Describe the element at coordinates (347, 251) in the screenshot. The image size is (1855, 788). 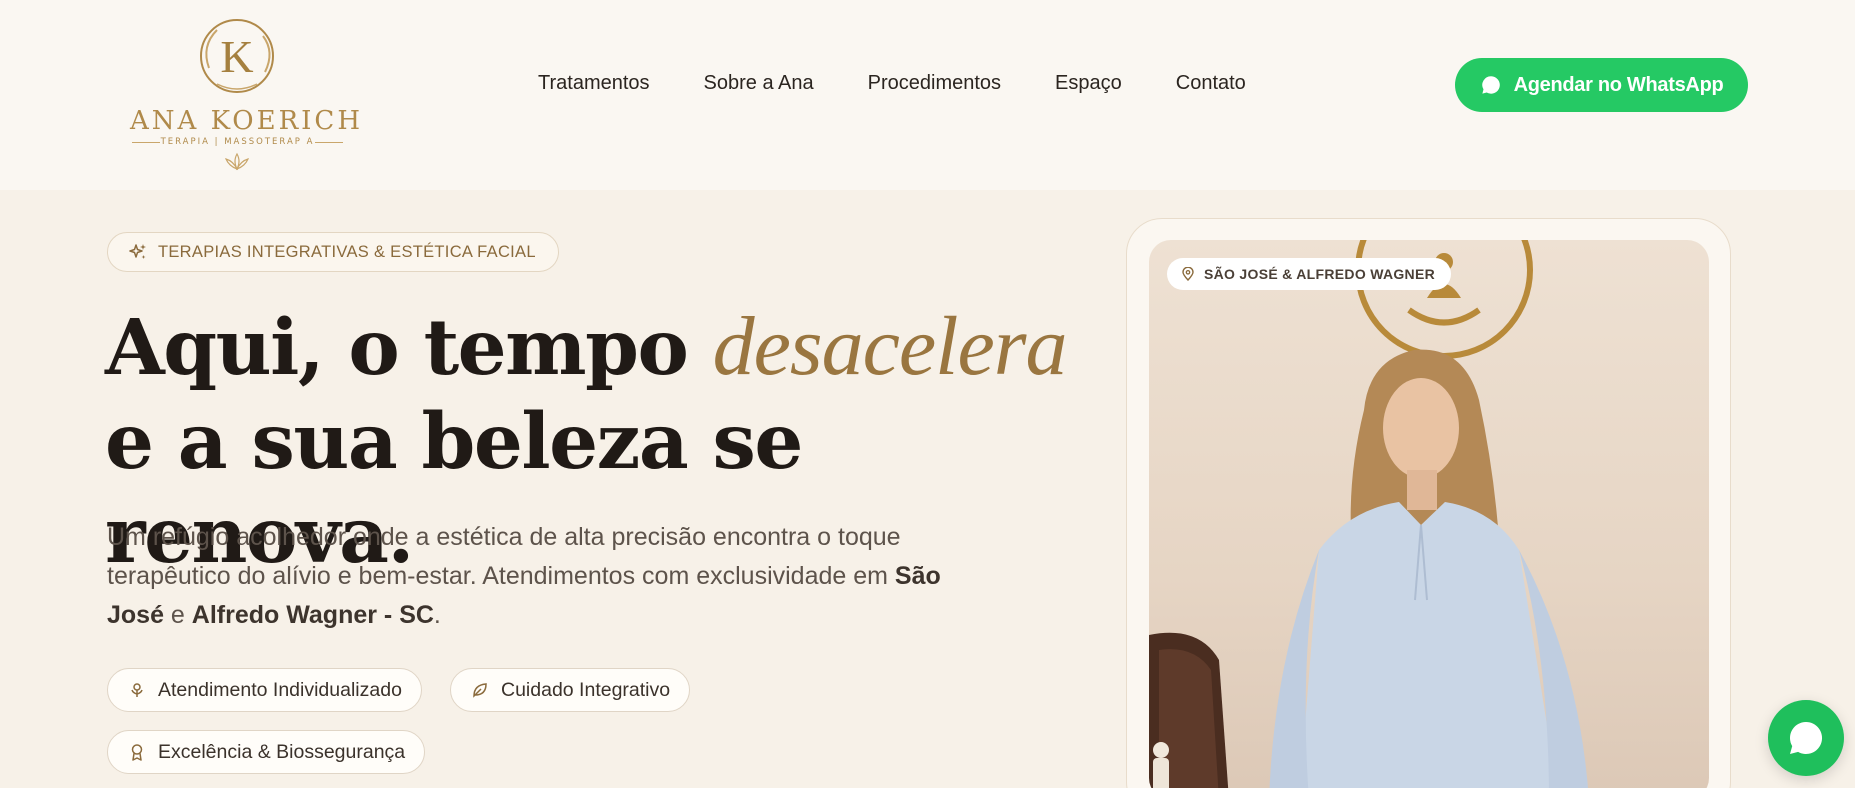
I see `category-badge-label: TERAPIAS INTEGRATIVAS & ESTÉTICA FACIAL` at that location.